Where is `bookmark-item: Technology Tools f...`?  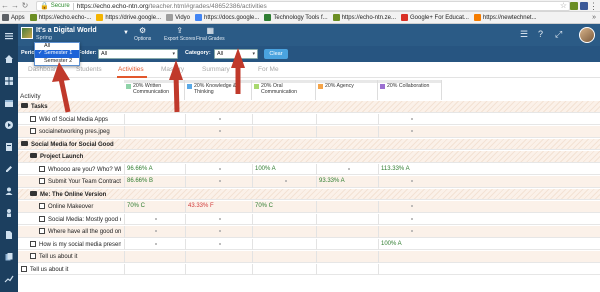 bookmark-item: Technology Tools f... is located at coordinates (296, 17).